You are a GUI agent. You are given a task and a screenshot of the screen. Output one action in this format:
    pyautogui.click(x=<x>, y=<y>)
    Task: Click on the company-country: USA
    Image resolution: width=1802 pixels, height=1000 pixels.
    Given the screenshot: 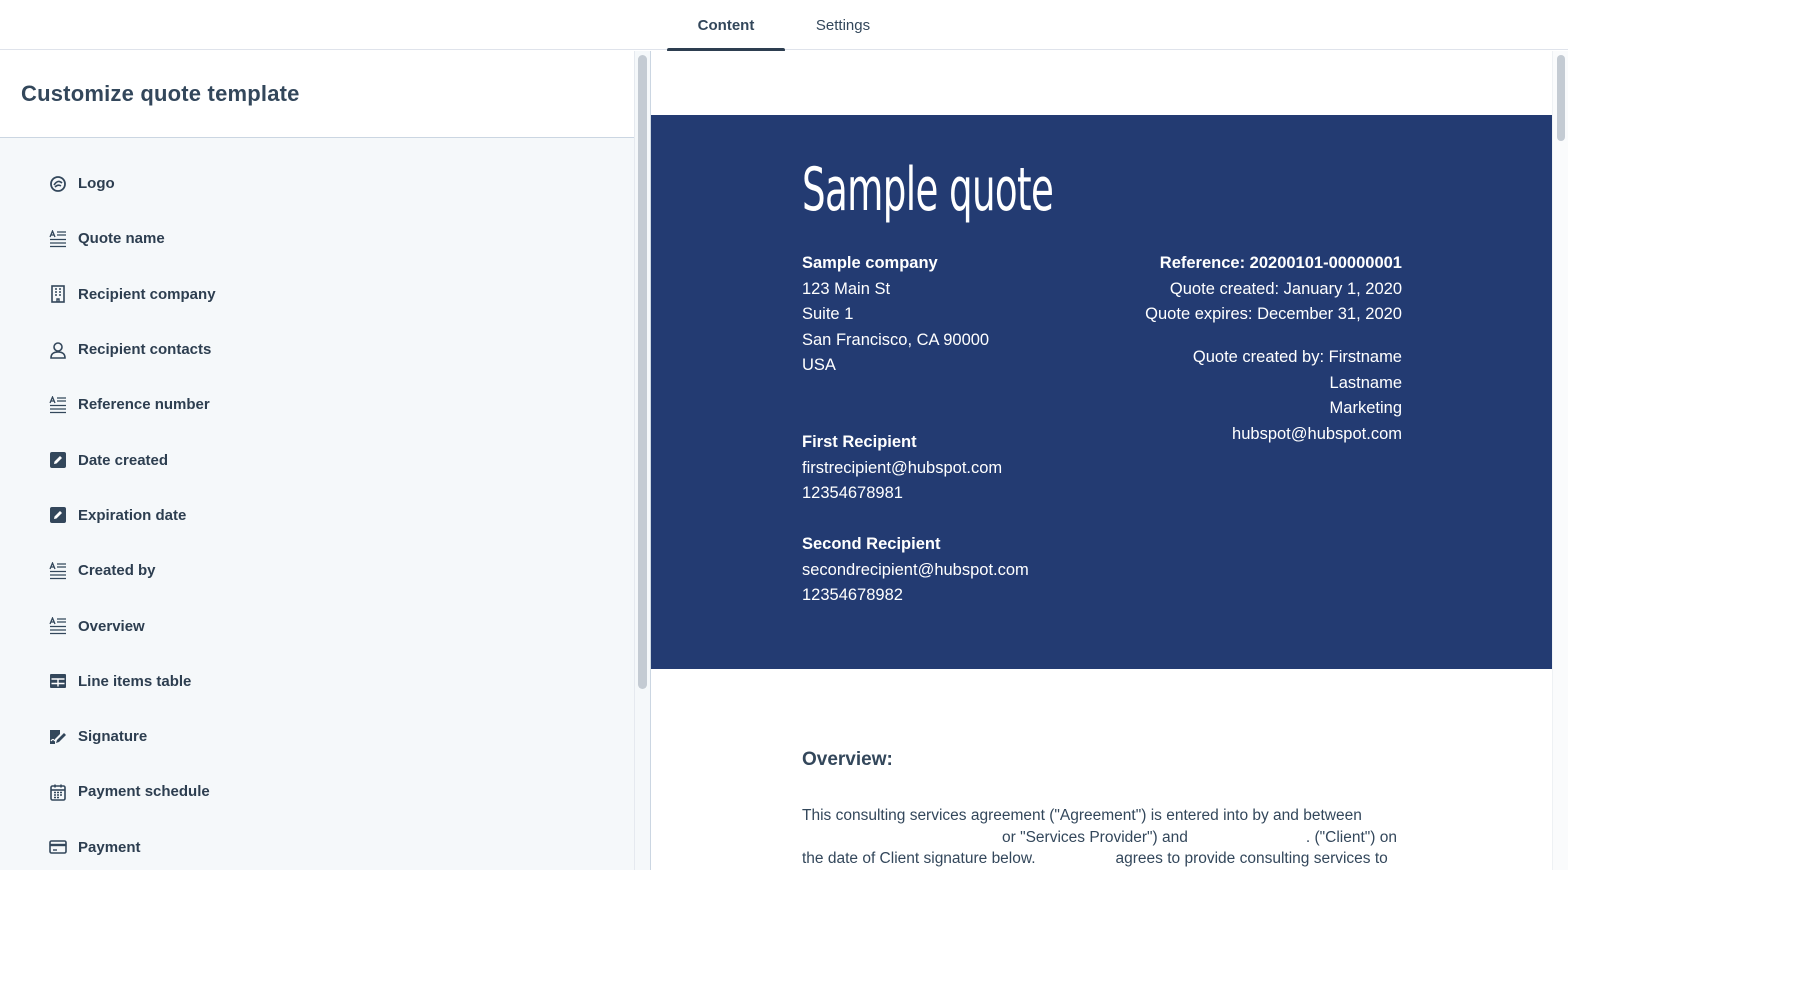 What is the action you would take?
    pyautogui.click(x=819, y=365)
    